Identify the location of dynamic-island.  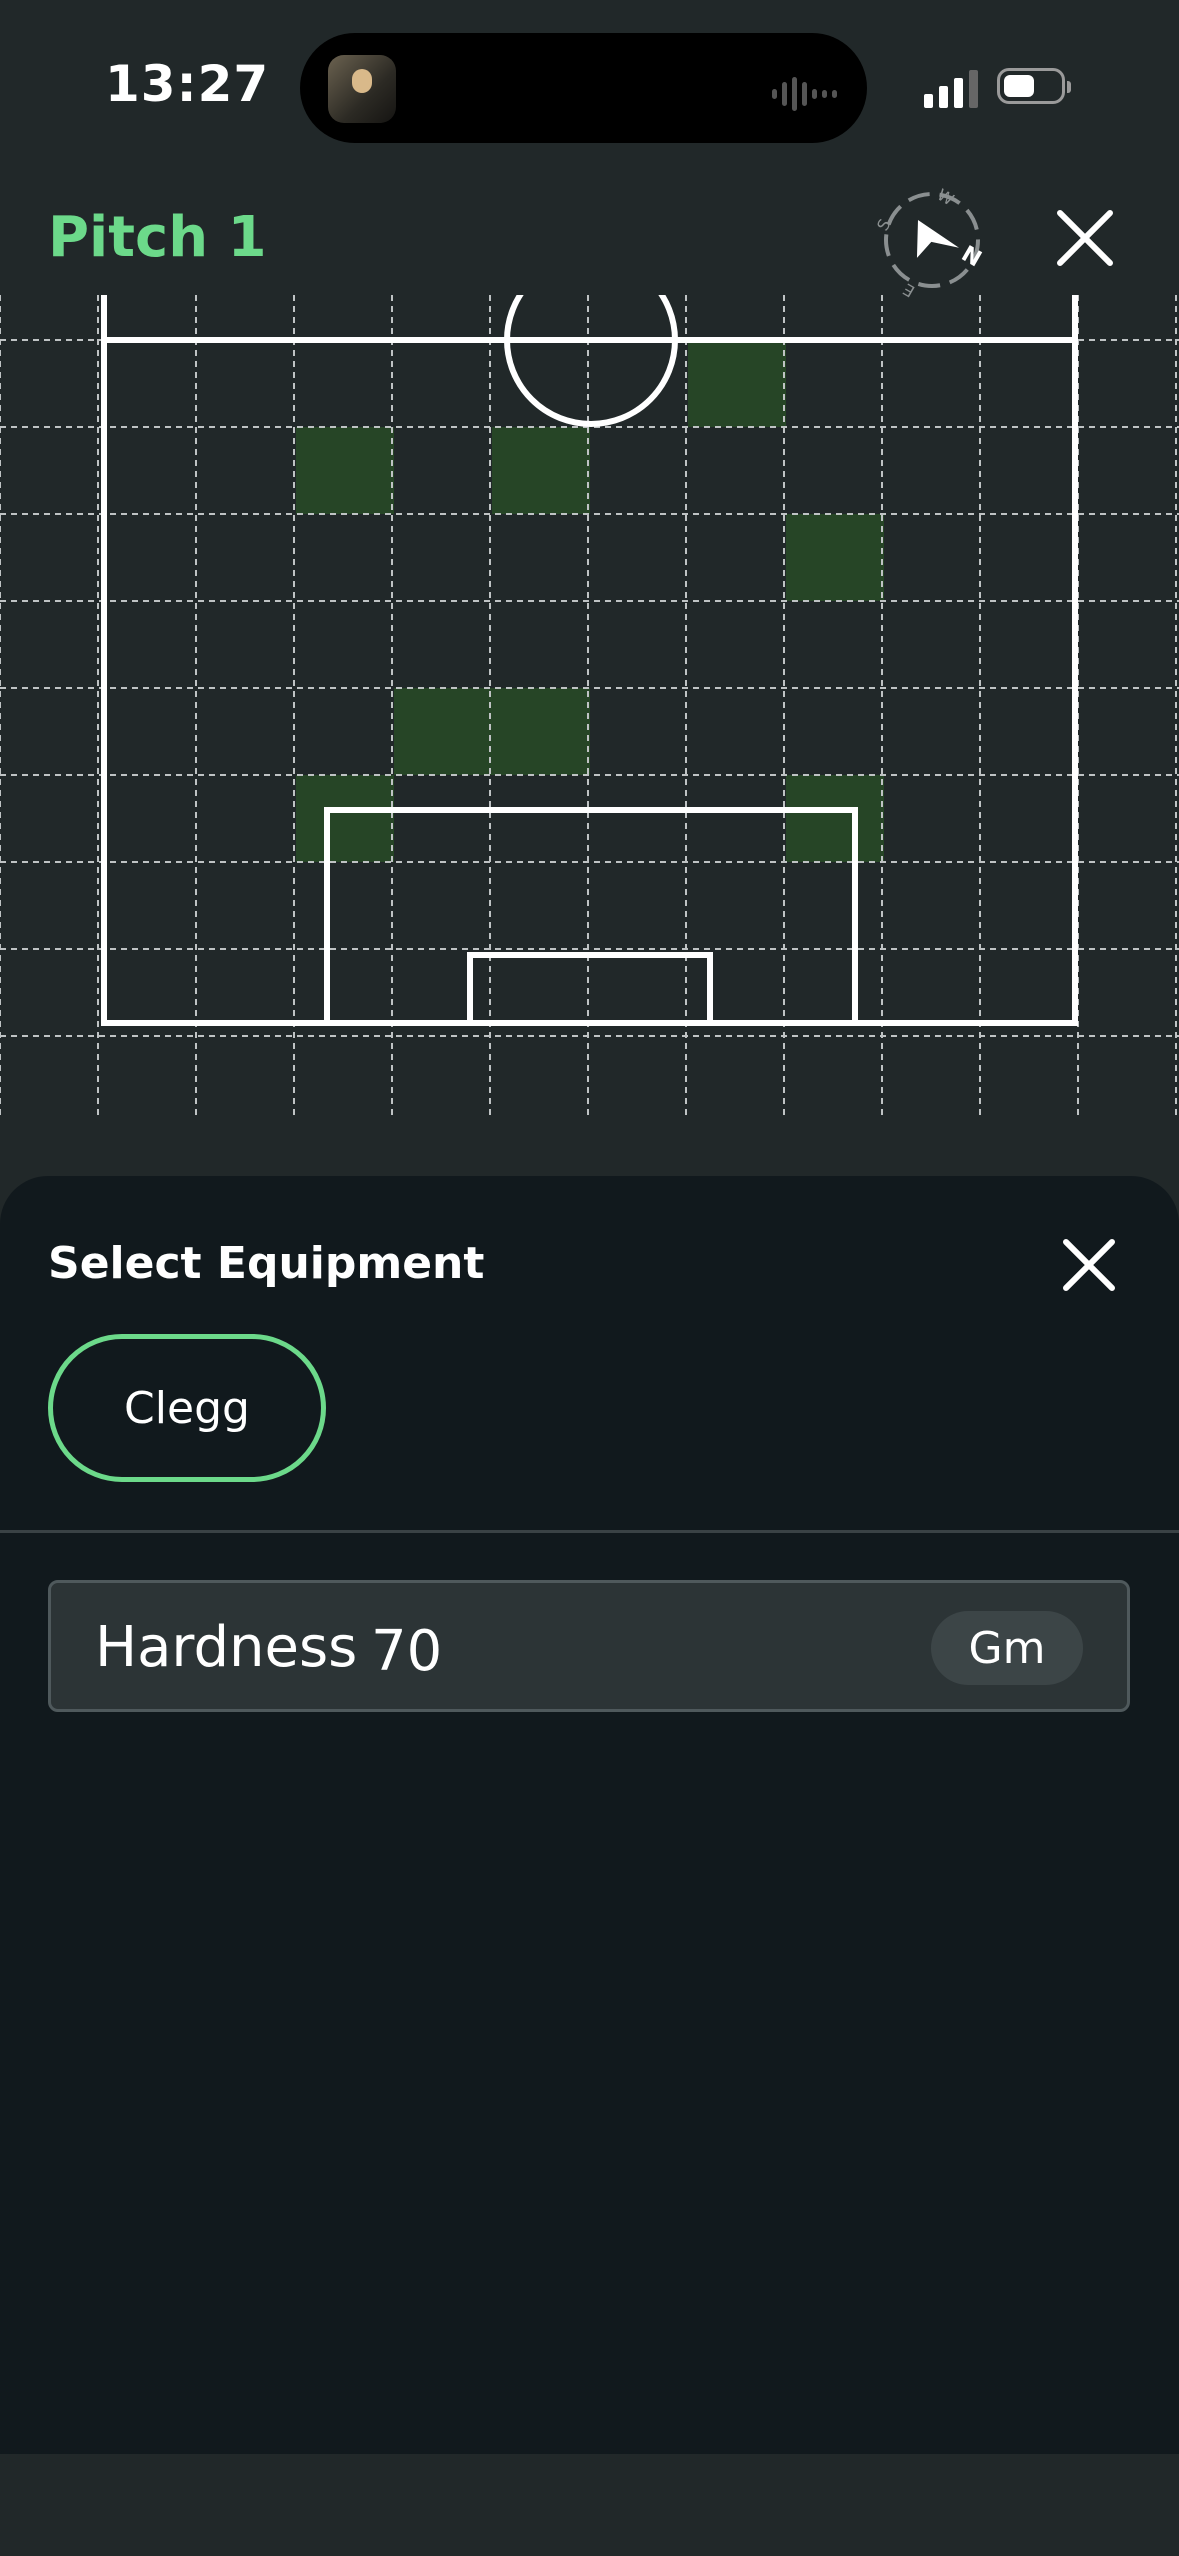
(583, 88).